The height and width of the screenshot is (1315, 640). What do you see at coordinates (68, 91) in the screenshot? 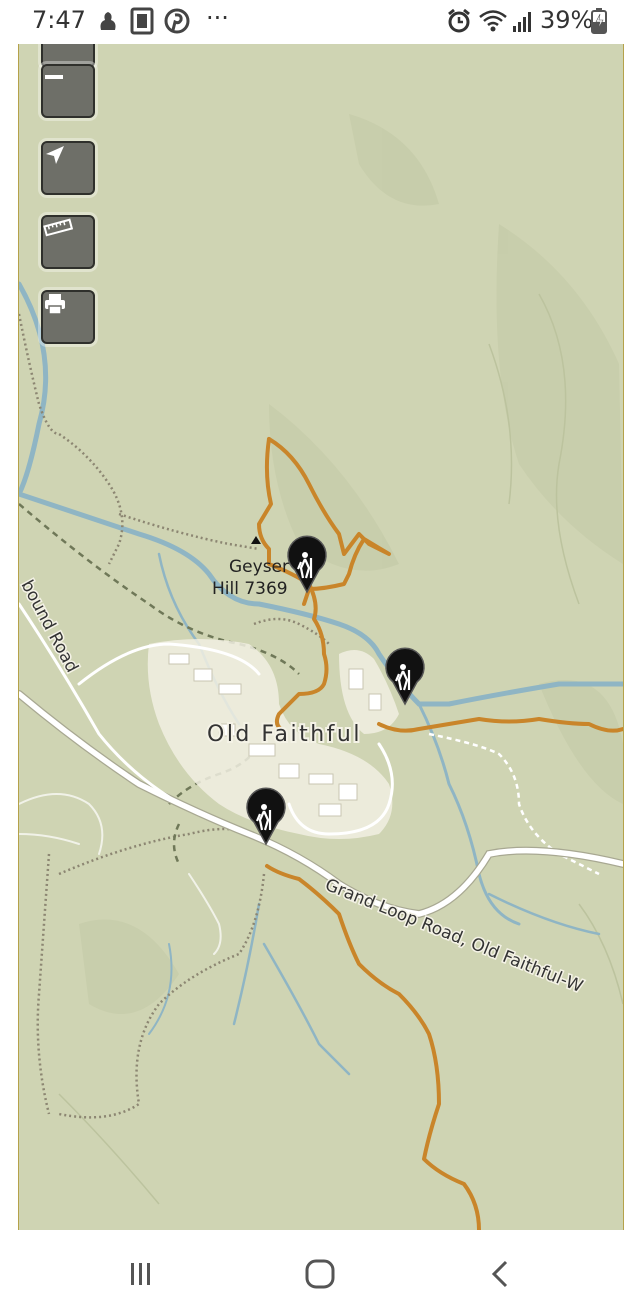
I see `zoom-out-button` at bounding box center [68, 91].